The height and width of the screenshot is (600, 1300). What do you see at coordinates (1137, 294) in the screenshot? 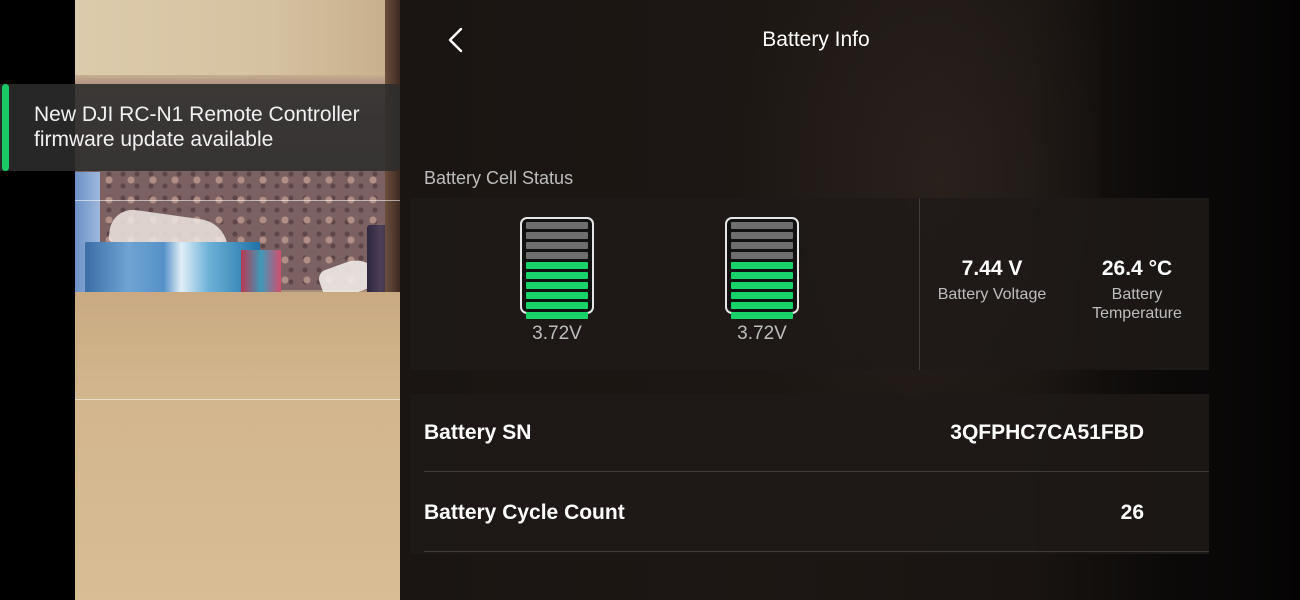
I see `battery-temperature-label-line-1: Battery` at bounding box center [1137, 294].